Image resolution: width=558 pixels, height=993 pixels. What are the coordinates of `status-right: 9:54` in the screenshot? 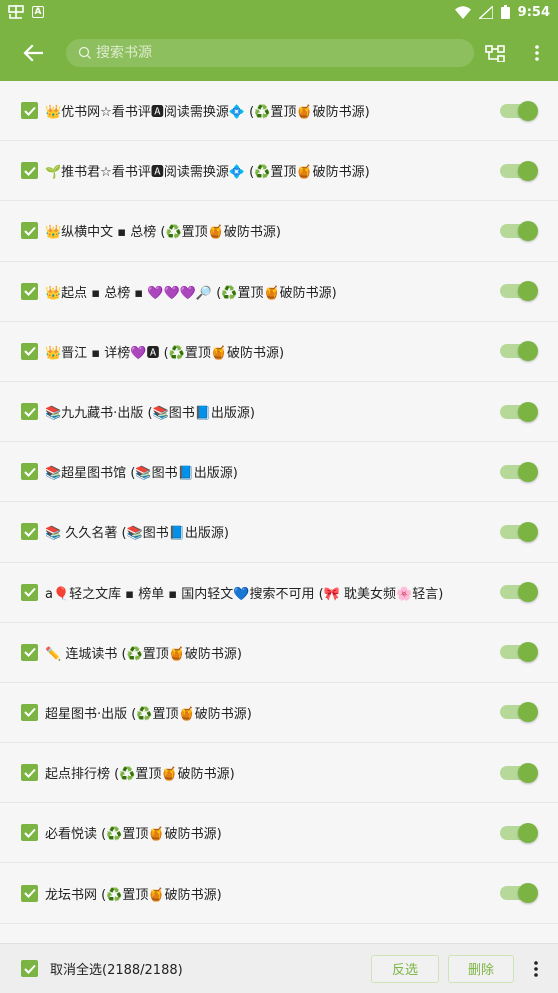 It's located at (502, 12).